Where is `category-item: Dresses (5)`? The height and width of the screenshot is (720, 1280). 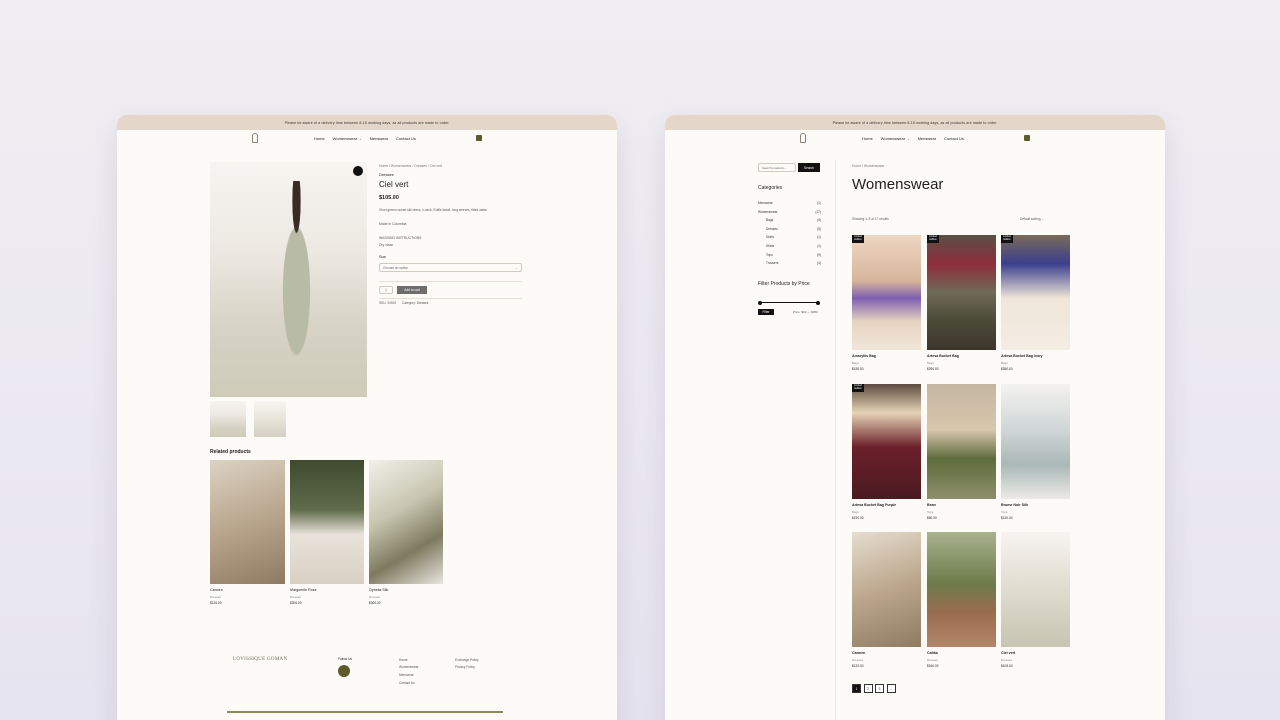 category-item: Dresses (5) is located at coordinates (793, 229).